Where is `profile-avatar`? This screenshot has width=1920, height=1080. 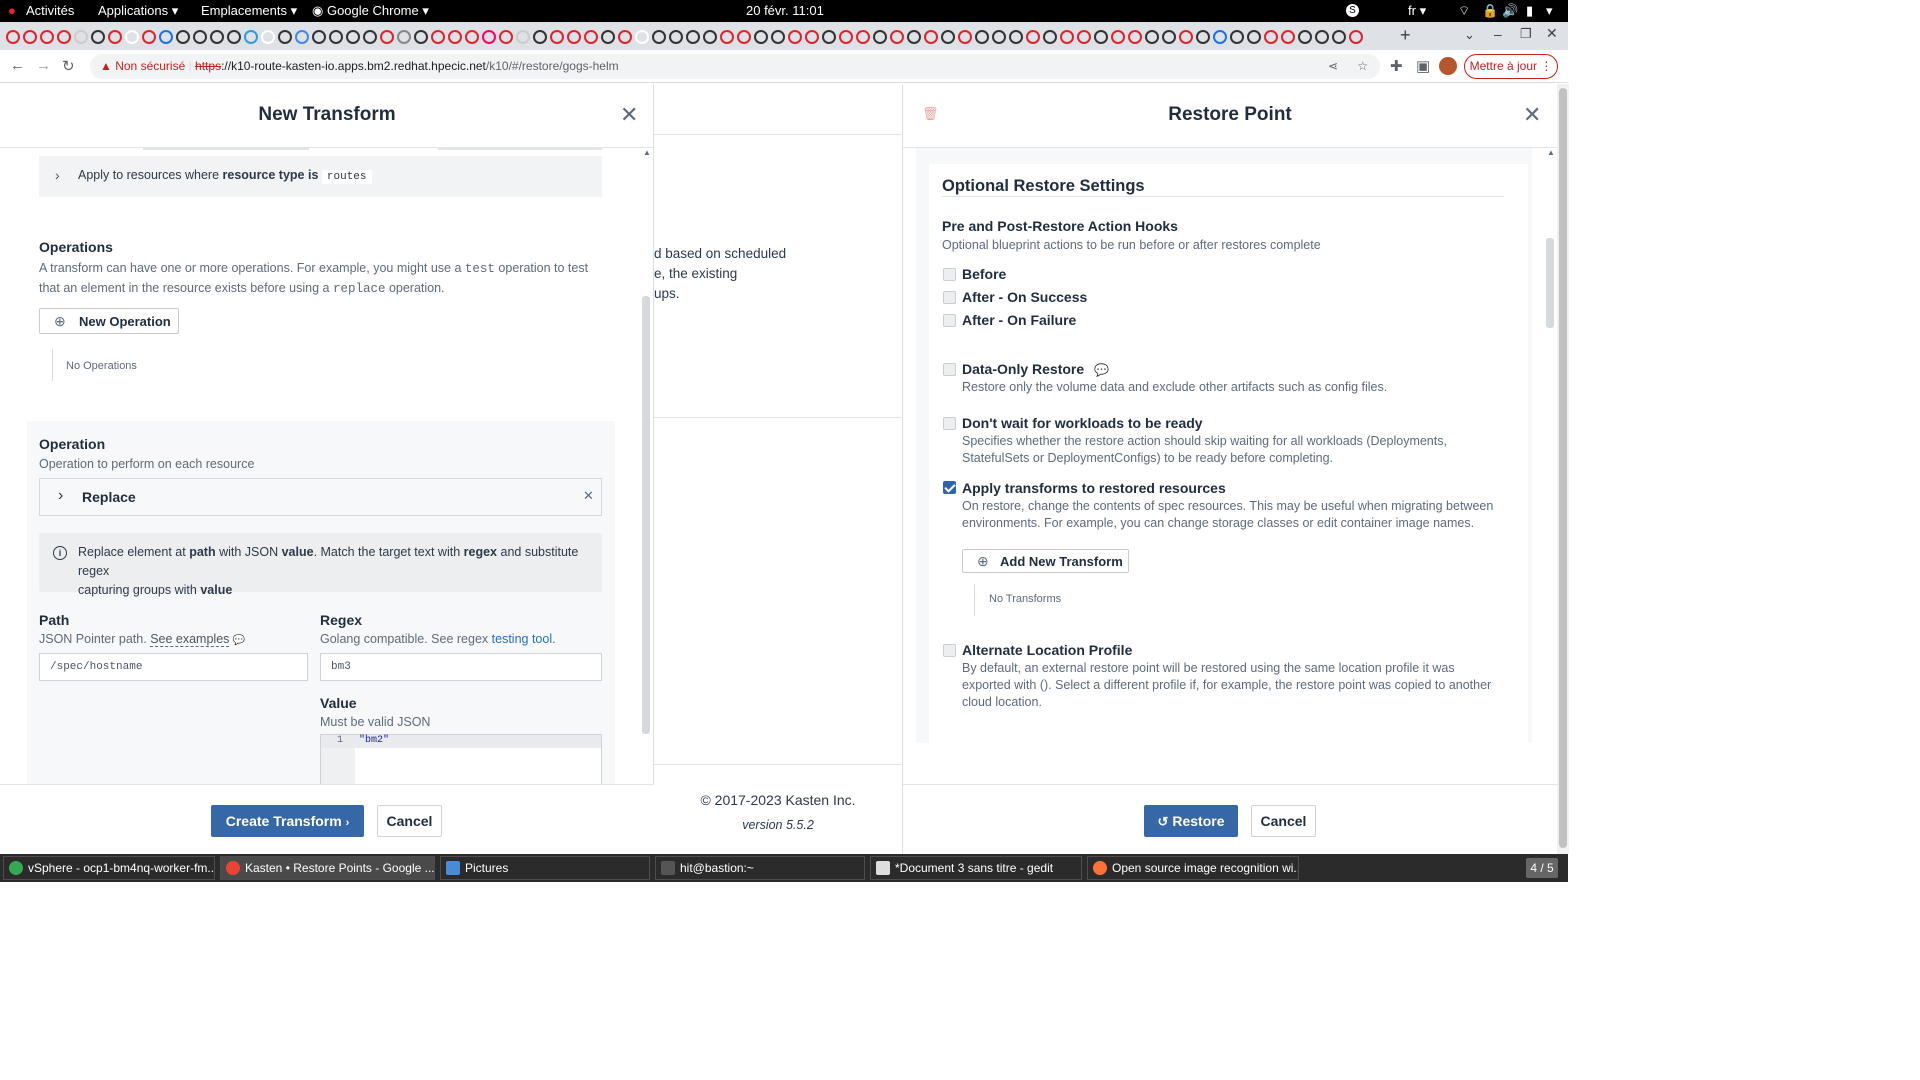
profile-avatar is located at coordinates (1448, 66).